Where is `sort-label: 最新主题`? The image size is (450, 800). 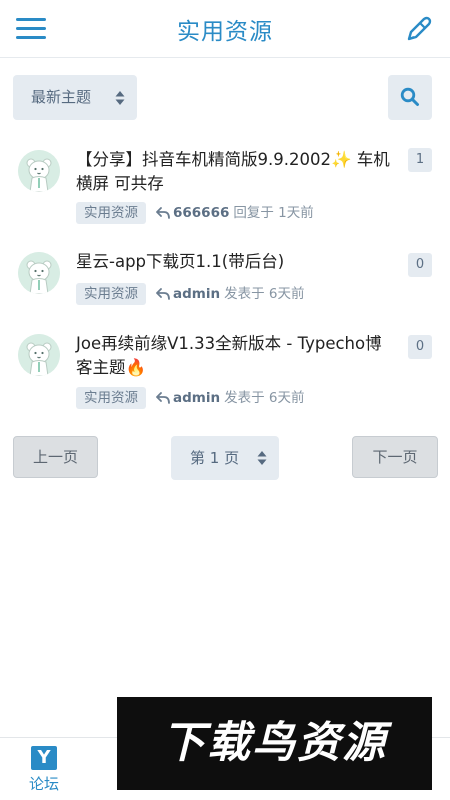 sort-label: 最新主题 is located at coordinates (61, 97).